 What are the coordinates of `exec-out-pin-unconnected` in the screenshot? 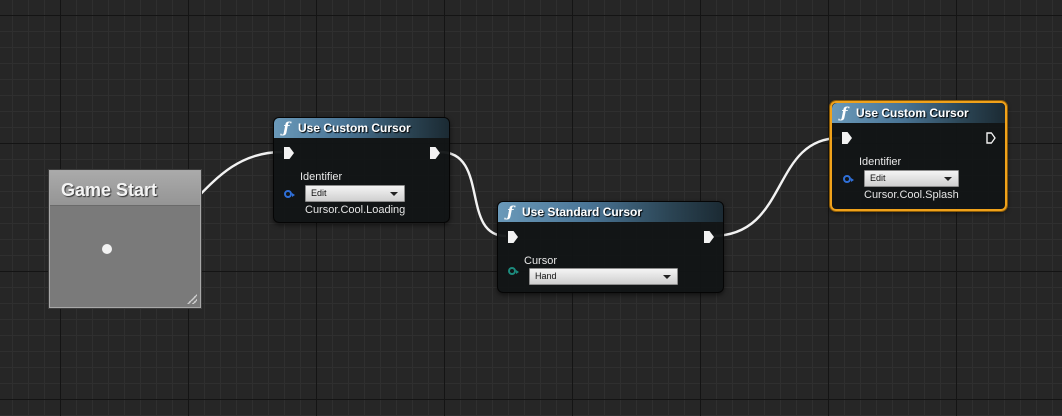 It's located at (991, 138).